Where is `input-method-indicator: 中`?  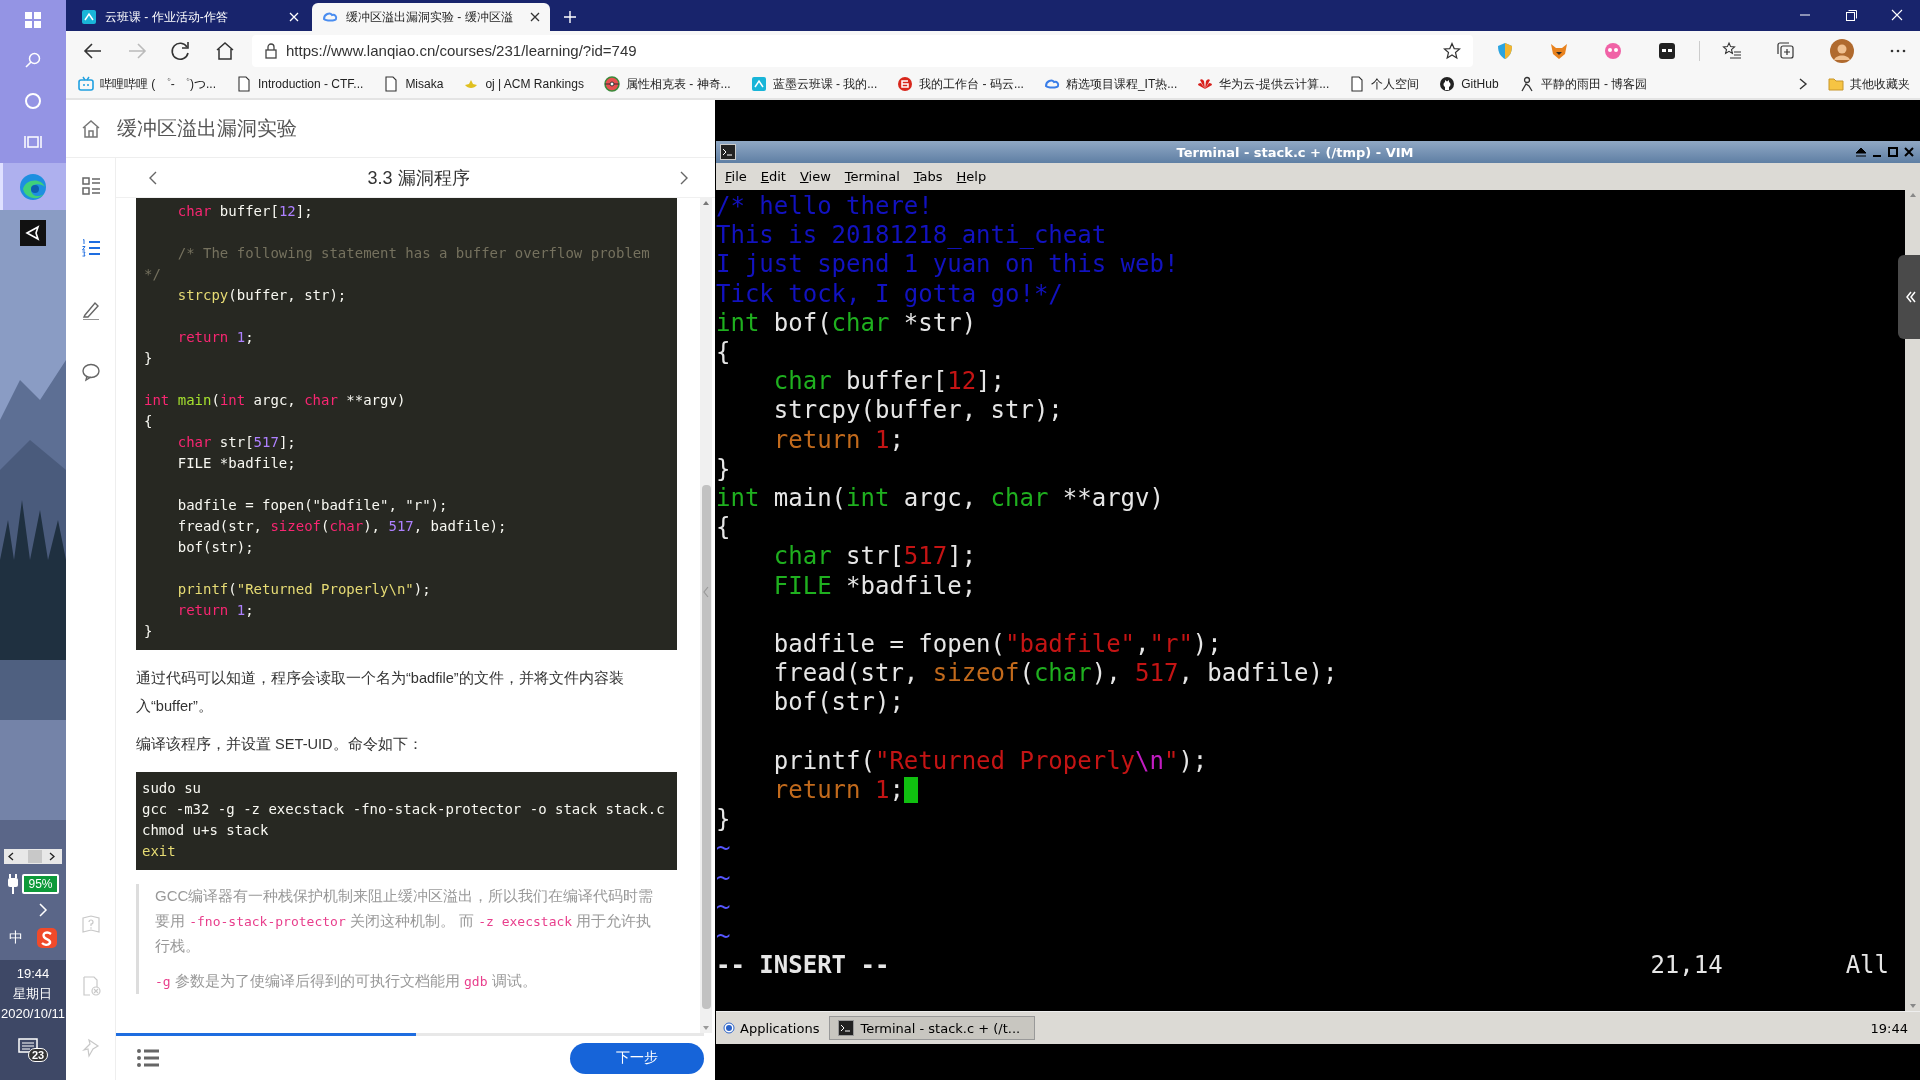 input-method-indicator: 中 is located at coordinates (16, 938).